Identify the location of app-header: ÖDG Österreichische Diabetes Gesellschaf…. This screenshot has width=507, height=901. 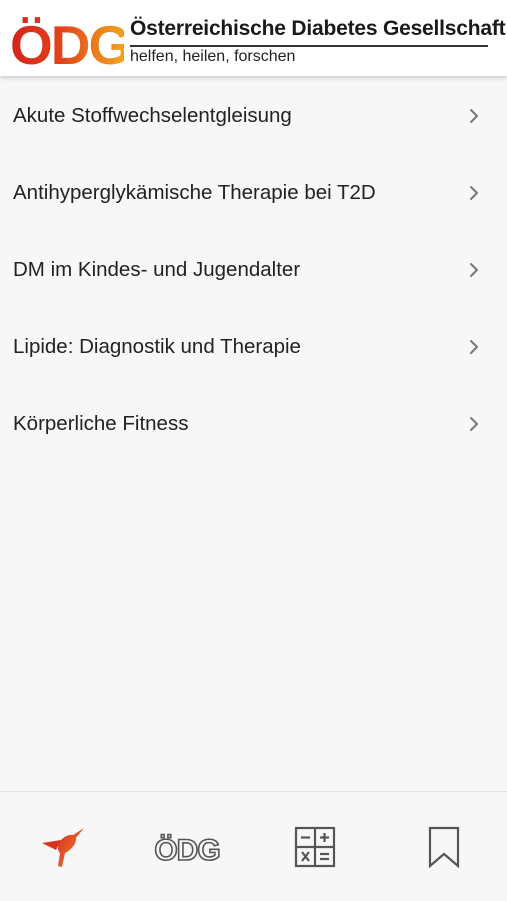
(253, 38).